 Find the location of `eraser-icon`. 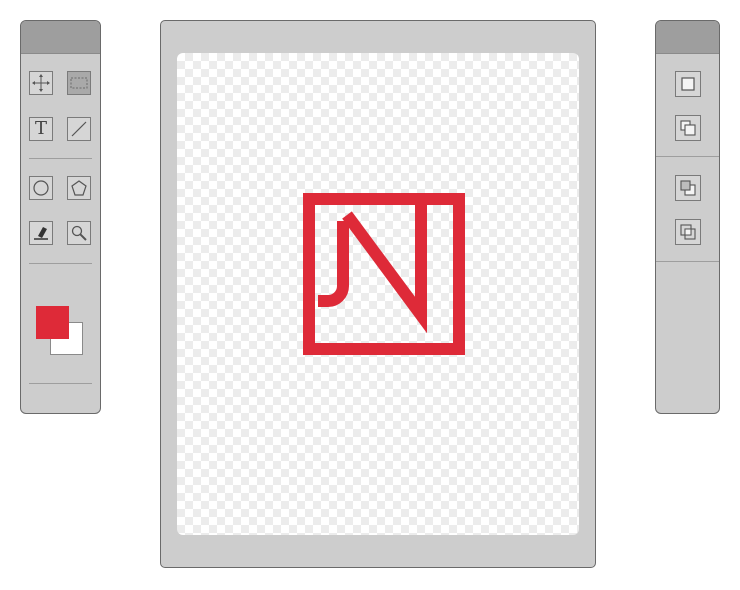

eraser-icon is located at coordinates (41, 233).